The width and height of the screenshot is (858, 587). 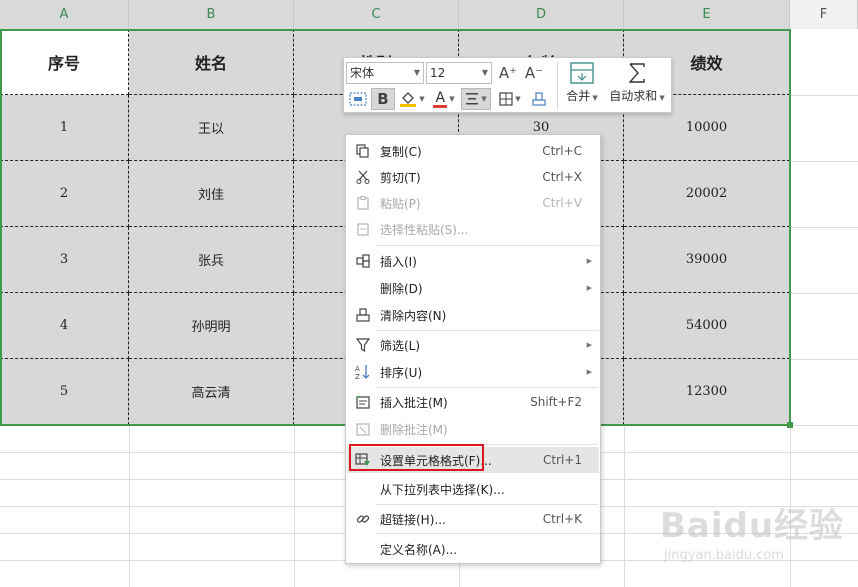 I want to click on align-button: ▼, so click(x=476, y=99).